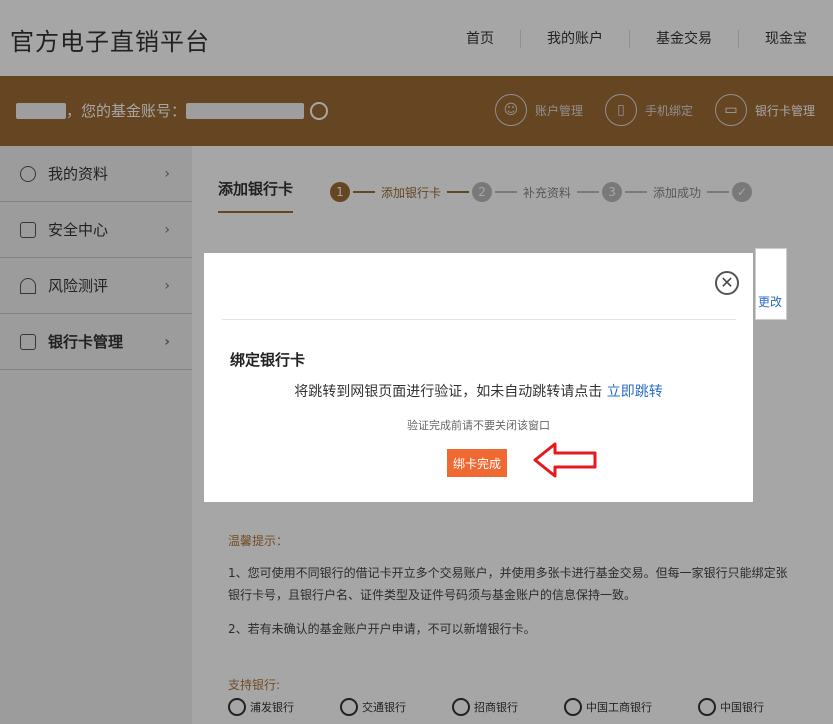 The height and width of the screenshot is (724, 833). What do you see at coordinates (727, 283) in the screenshot?
I see `close-icon: ✕` at bounding box center [727, 283].